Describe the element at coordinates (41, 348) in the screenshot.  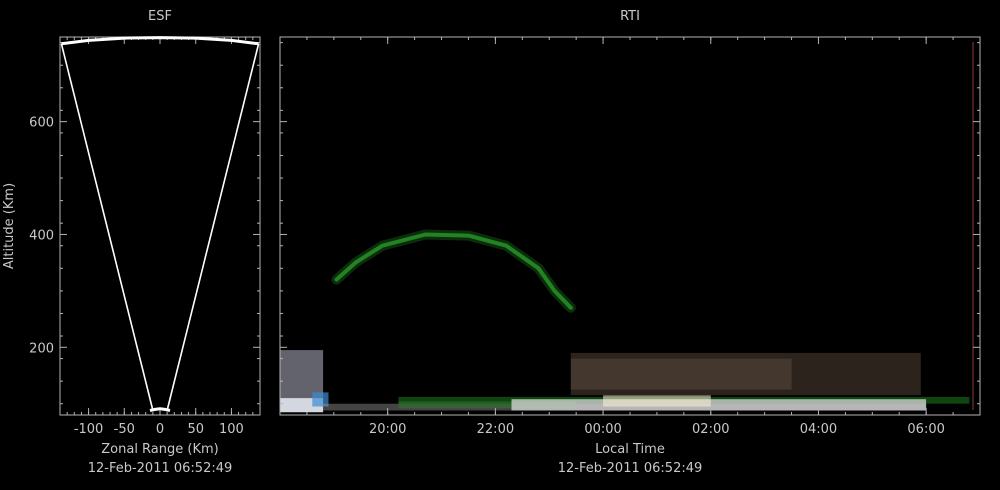
I see `esf-y-tick-label: 200` at that location.